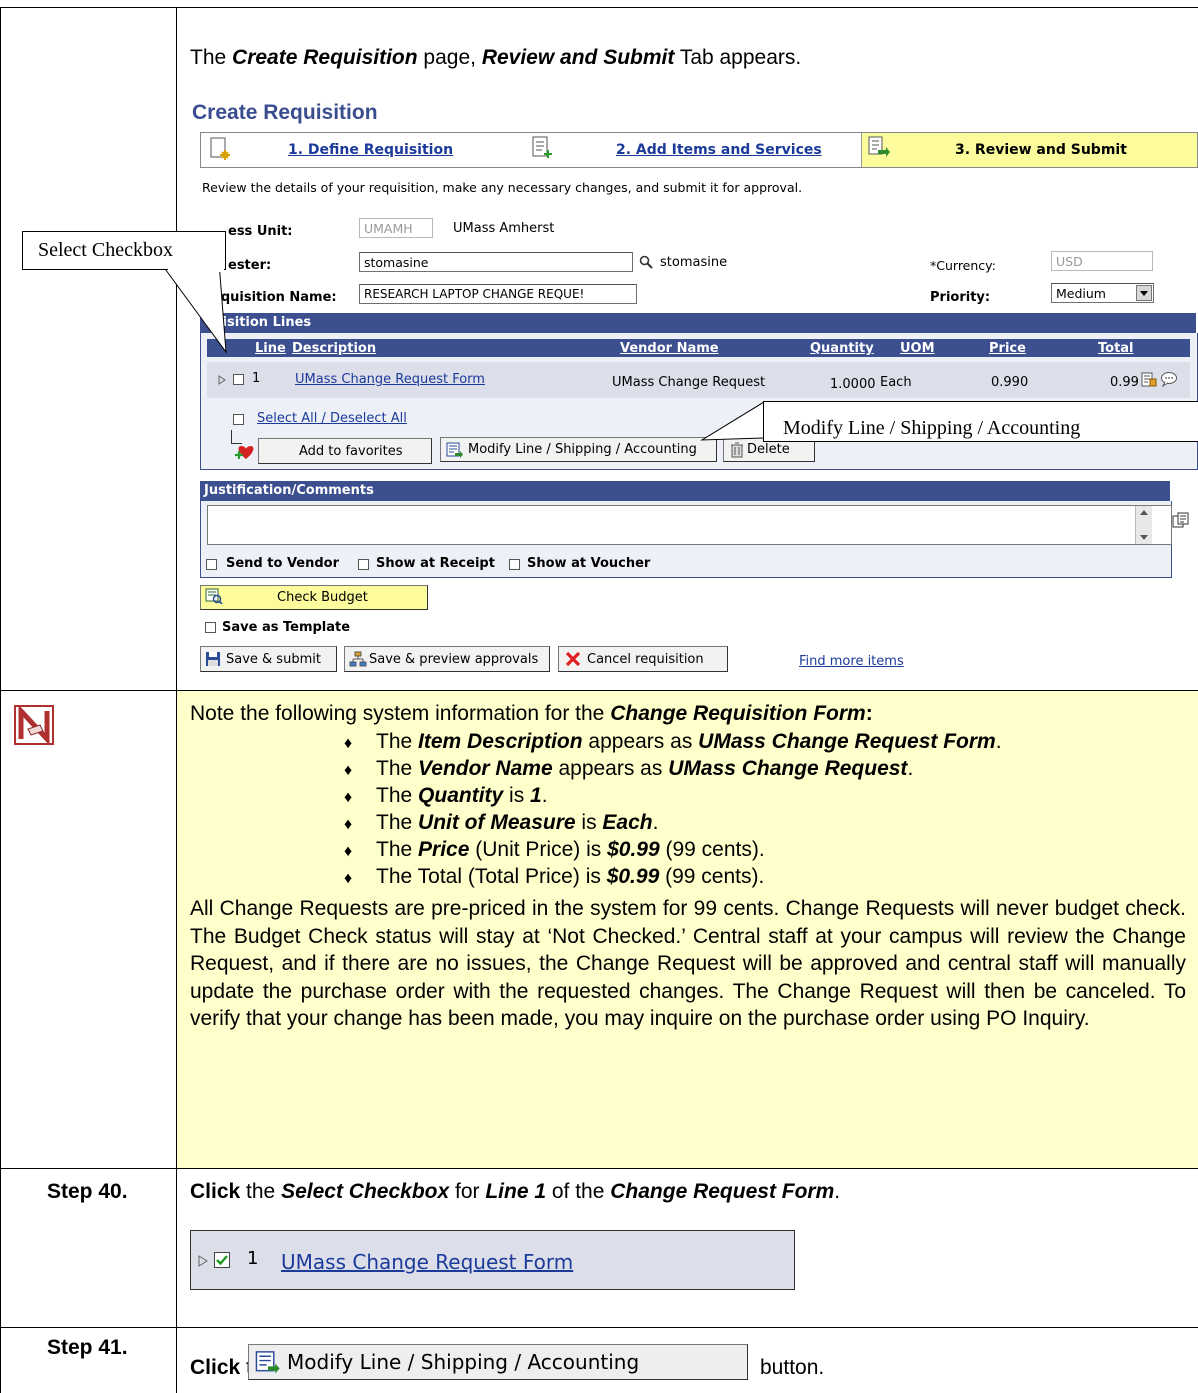  I want to click on callout-pointer-select, so click(193, 307).